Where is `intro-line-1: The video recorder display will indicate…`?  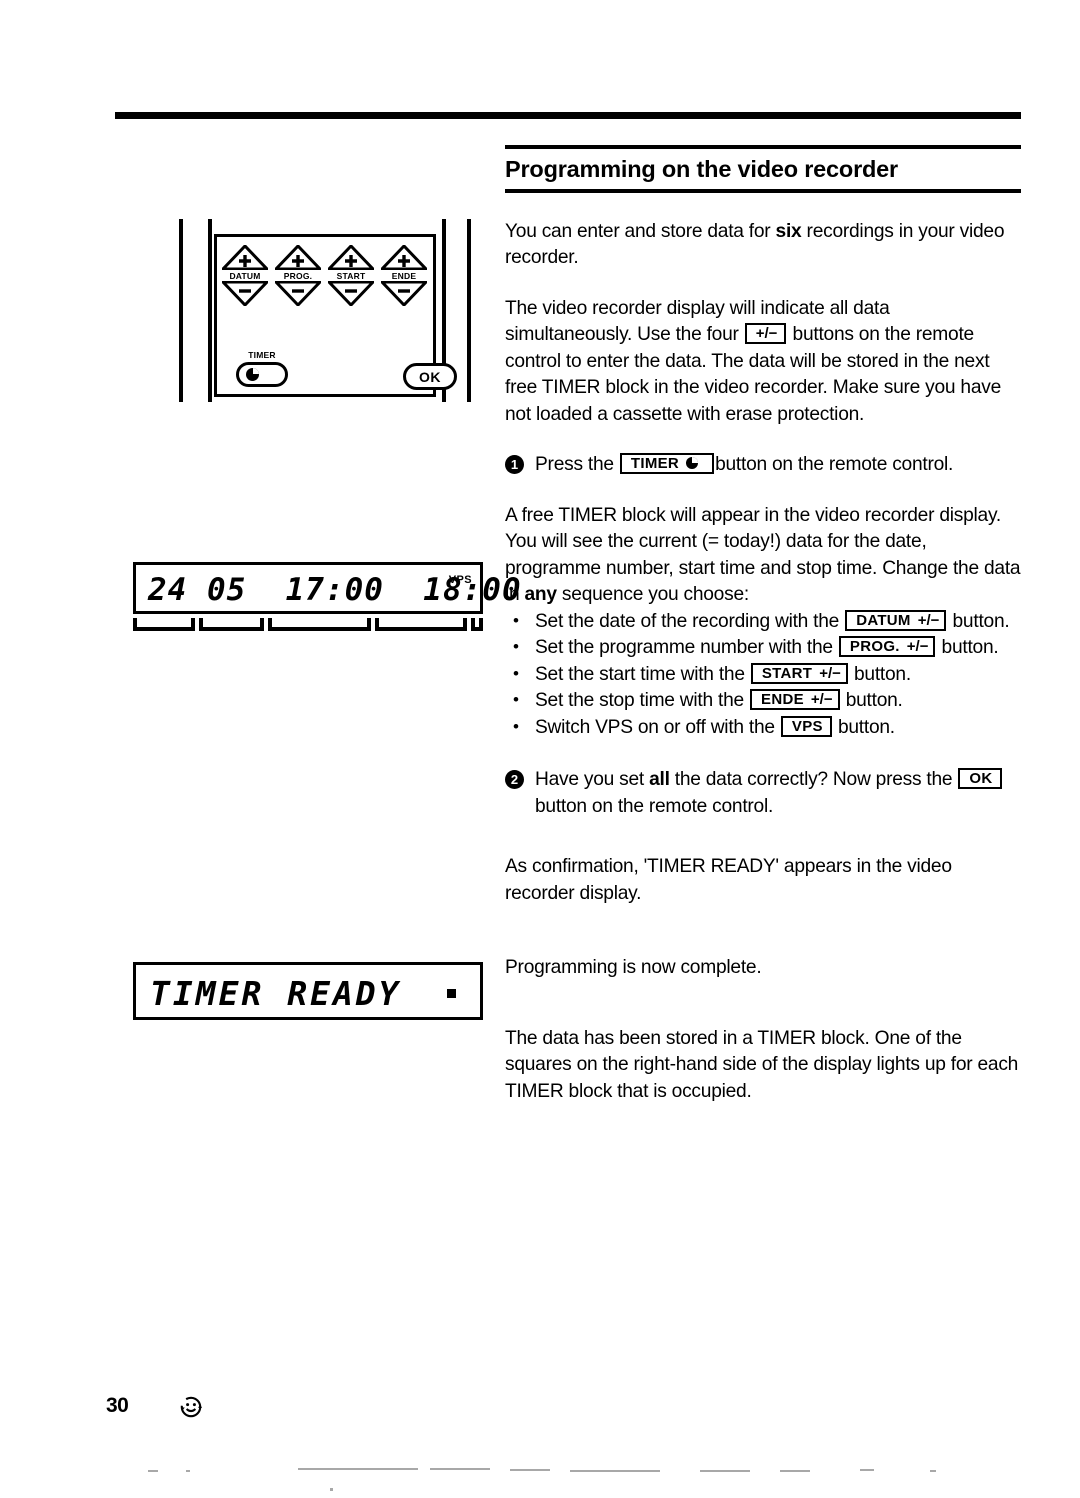
intro-line-1: The video recorder display will indicate… is located at coordinates (697, 308).